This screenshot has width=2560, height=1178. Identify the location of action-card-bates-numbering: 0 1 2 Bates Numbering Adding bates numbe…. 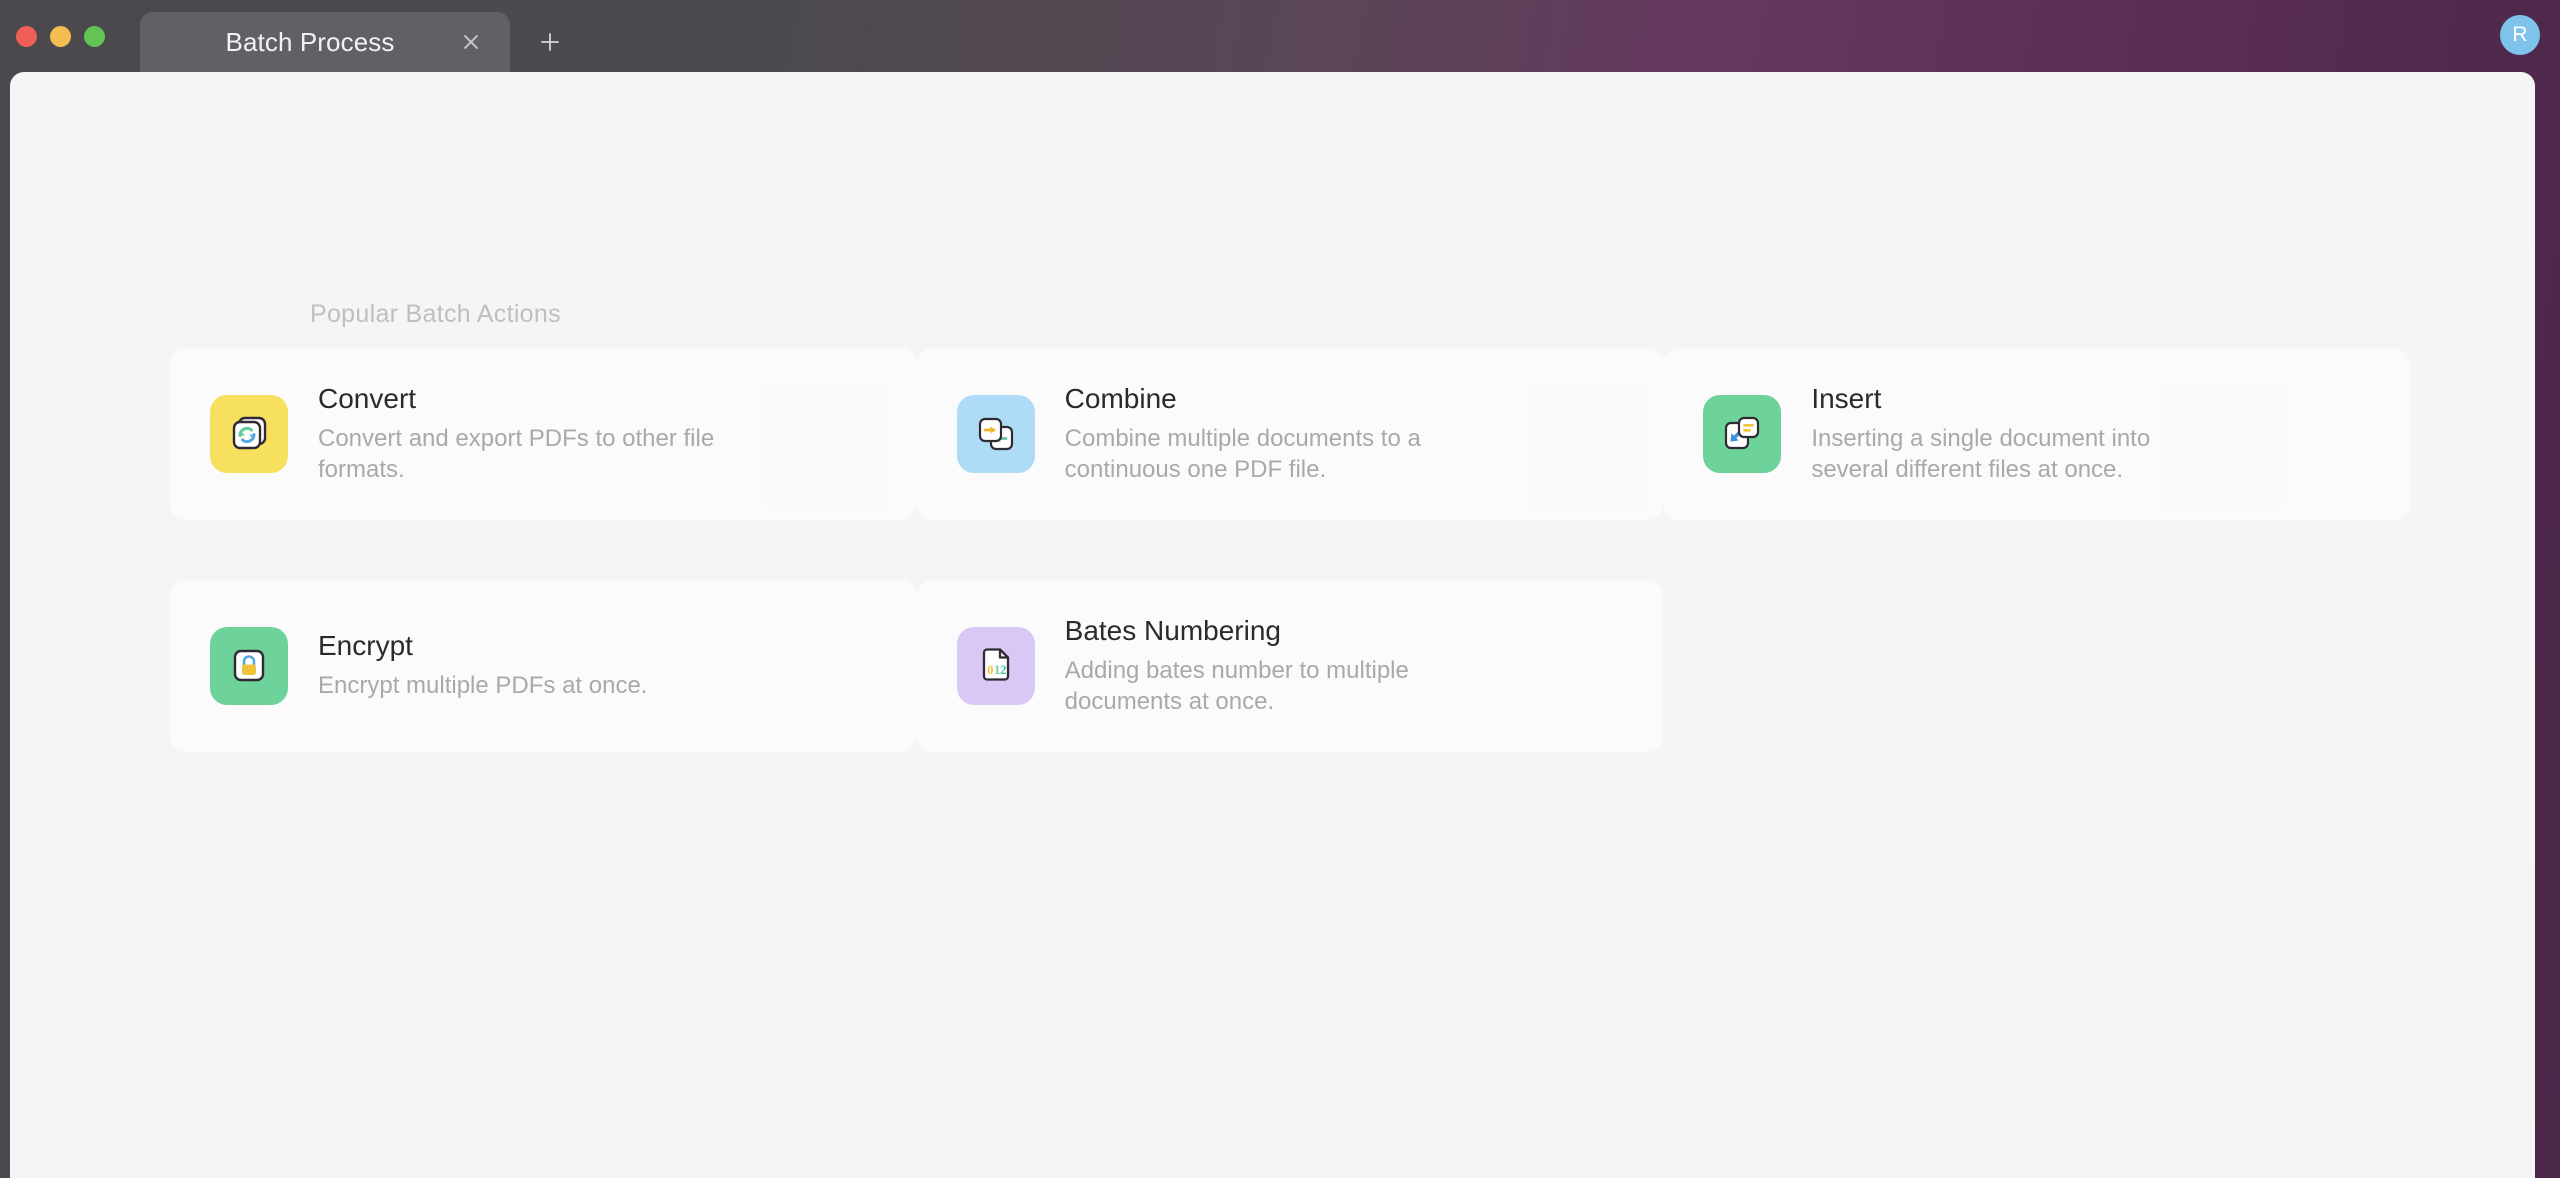
(1290, 666).